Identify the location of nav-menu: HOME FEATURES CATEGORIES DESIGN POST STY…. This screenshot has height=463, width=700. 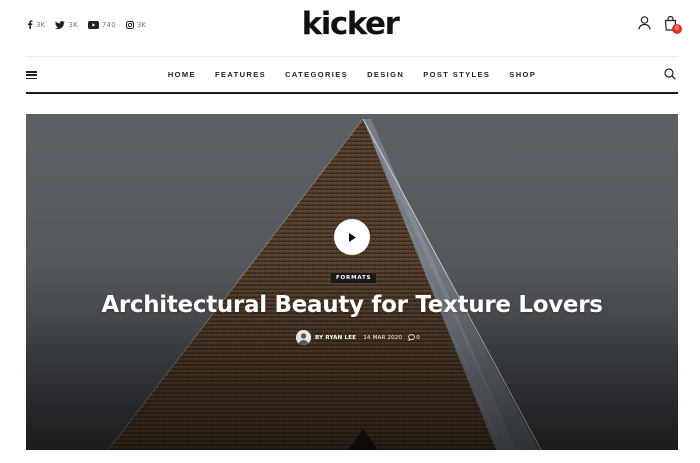
(352, 74).